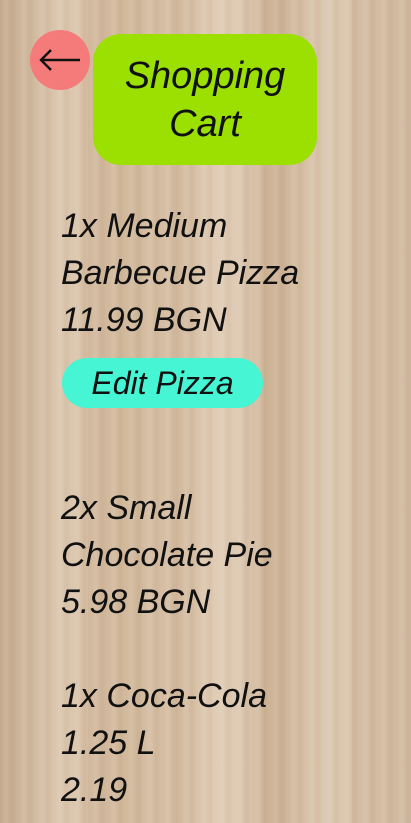 The image size is (411, 823). What do you see at coordinates (108, 743) in the screenshot?
I see `item-volume: 1.25 L` at bounding box center [108, 743].